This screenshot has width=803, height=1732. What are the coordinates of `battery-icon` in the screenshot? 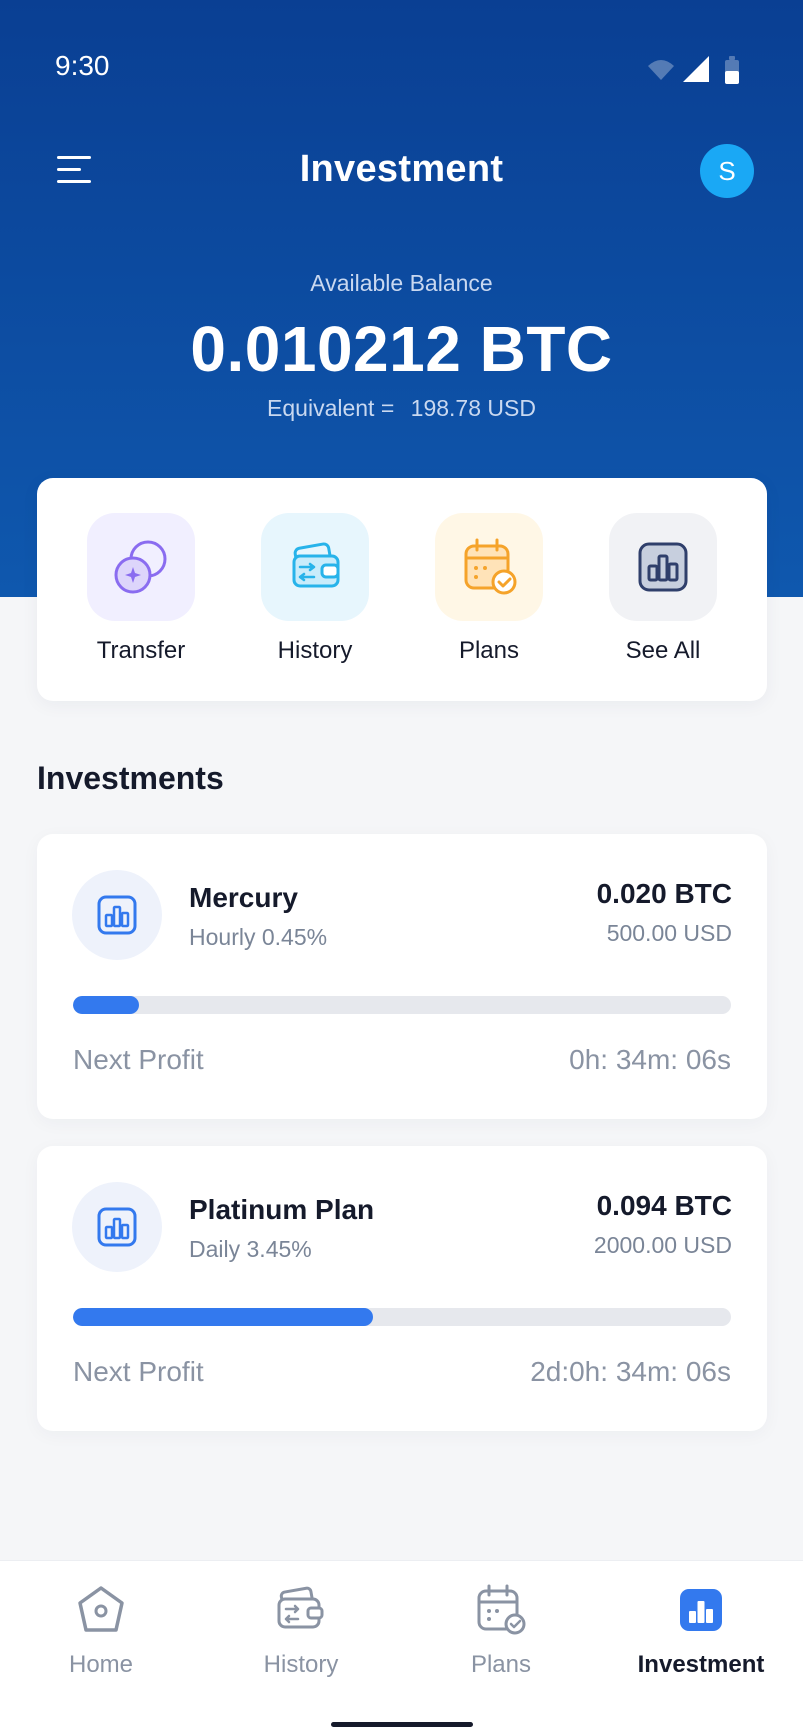 It's located at (732, 70).